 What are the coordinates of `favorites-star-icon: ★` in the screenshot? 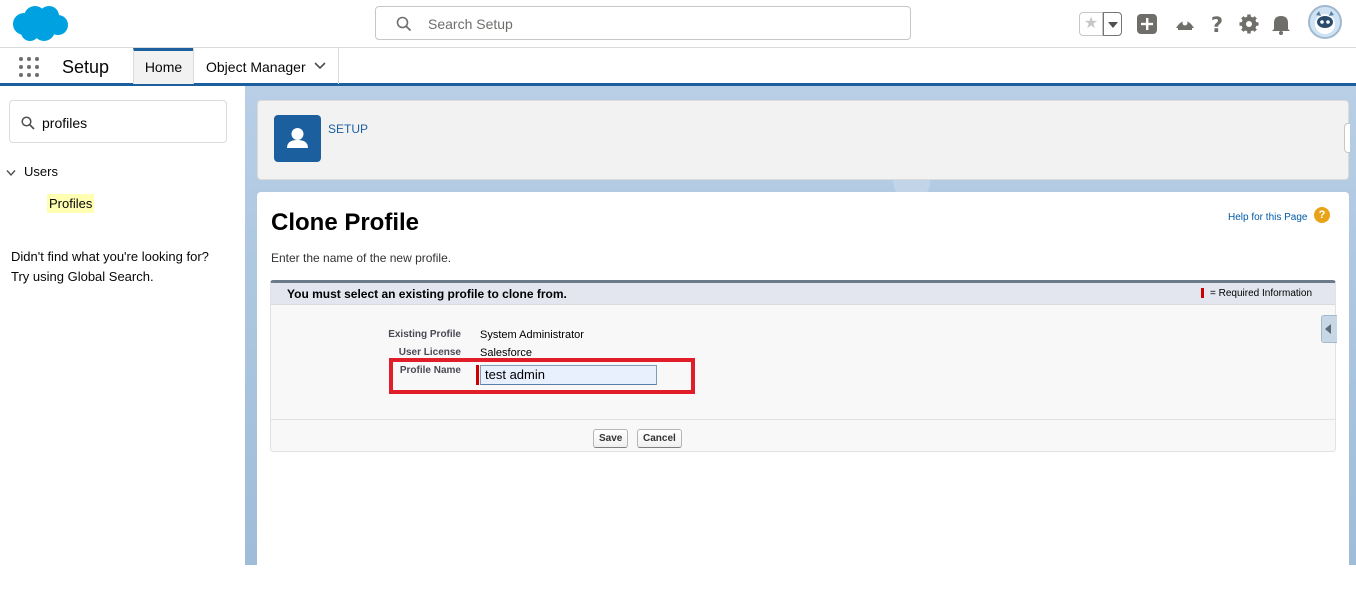 It's located at (1091, 24).